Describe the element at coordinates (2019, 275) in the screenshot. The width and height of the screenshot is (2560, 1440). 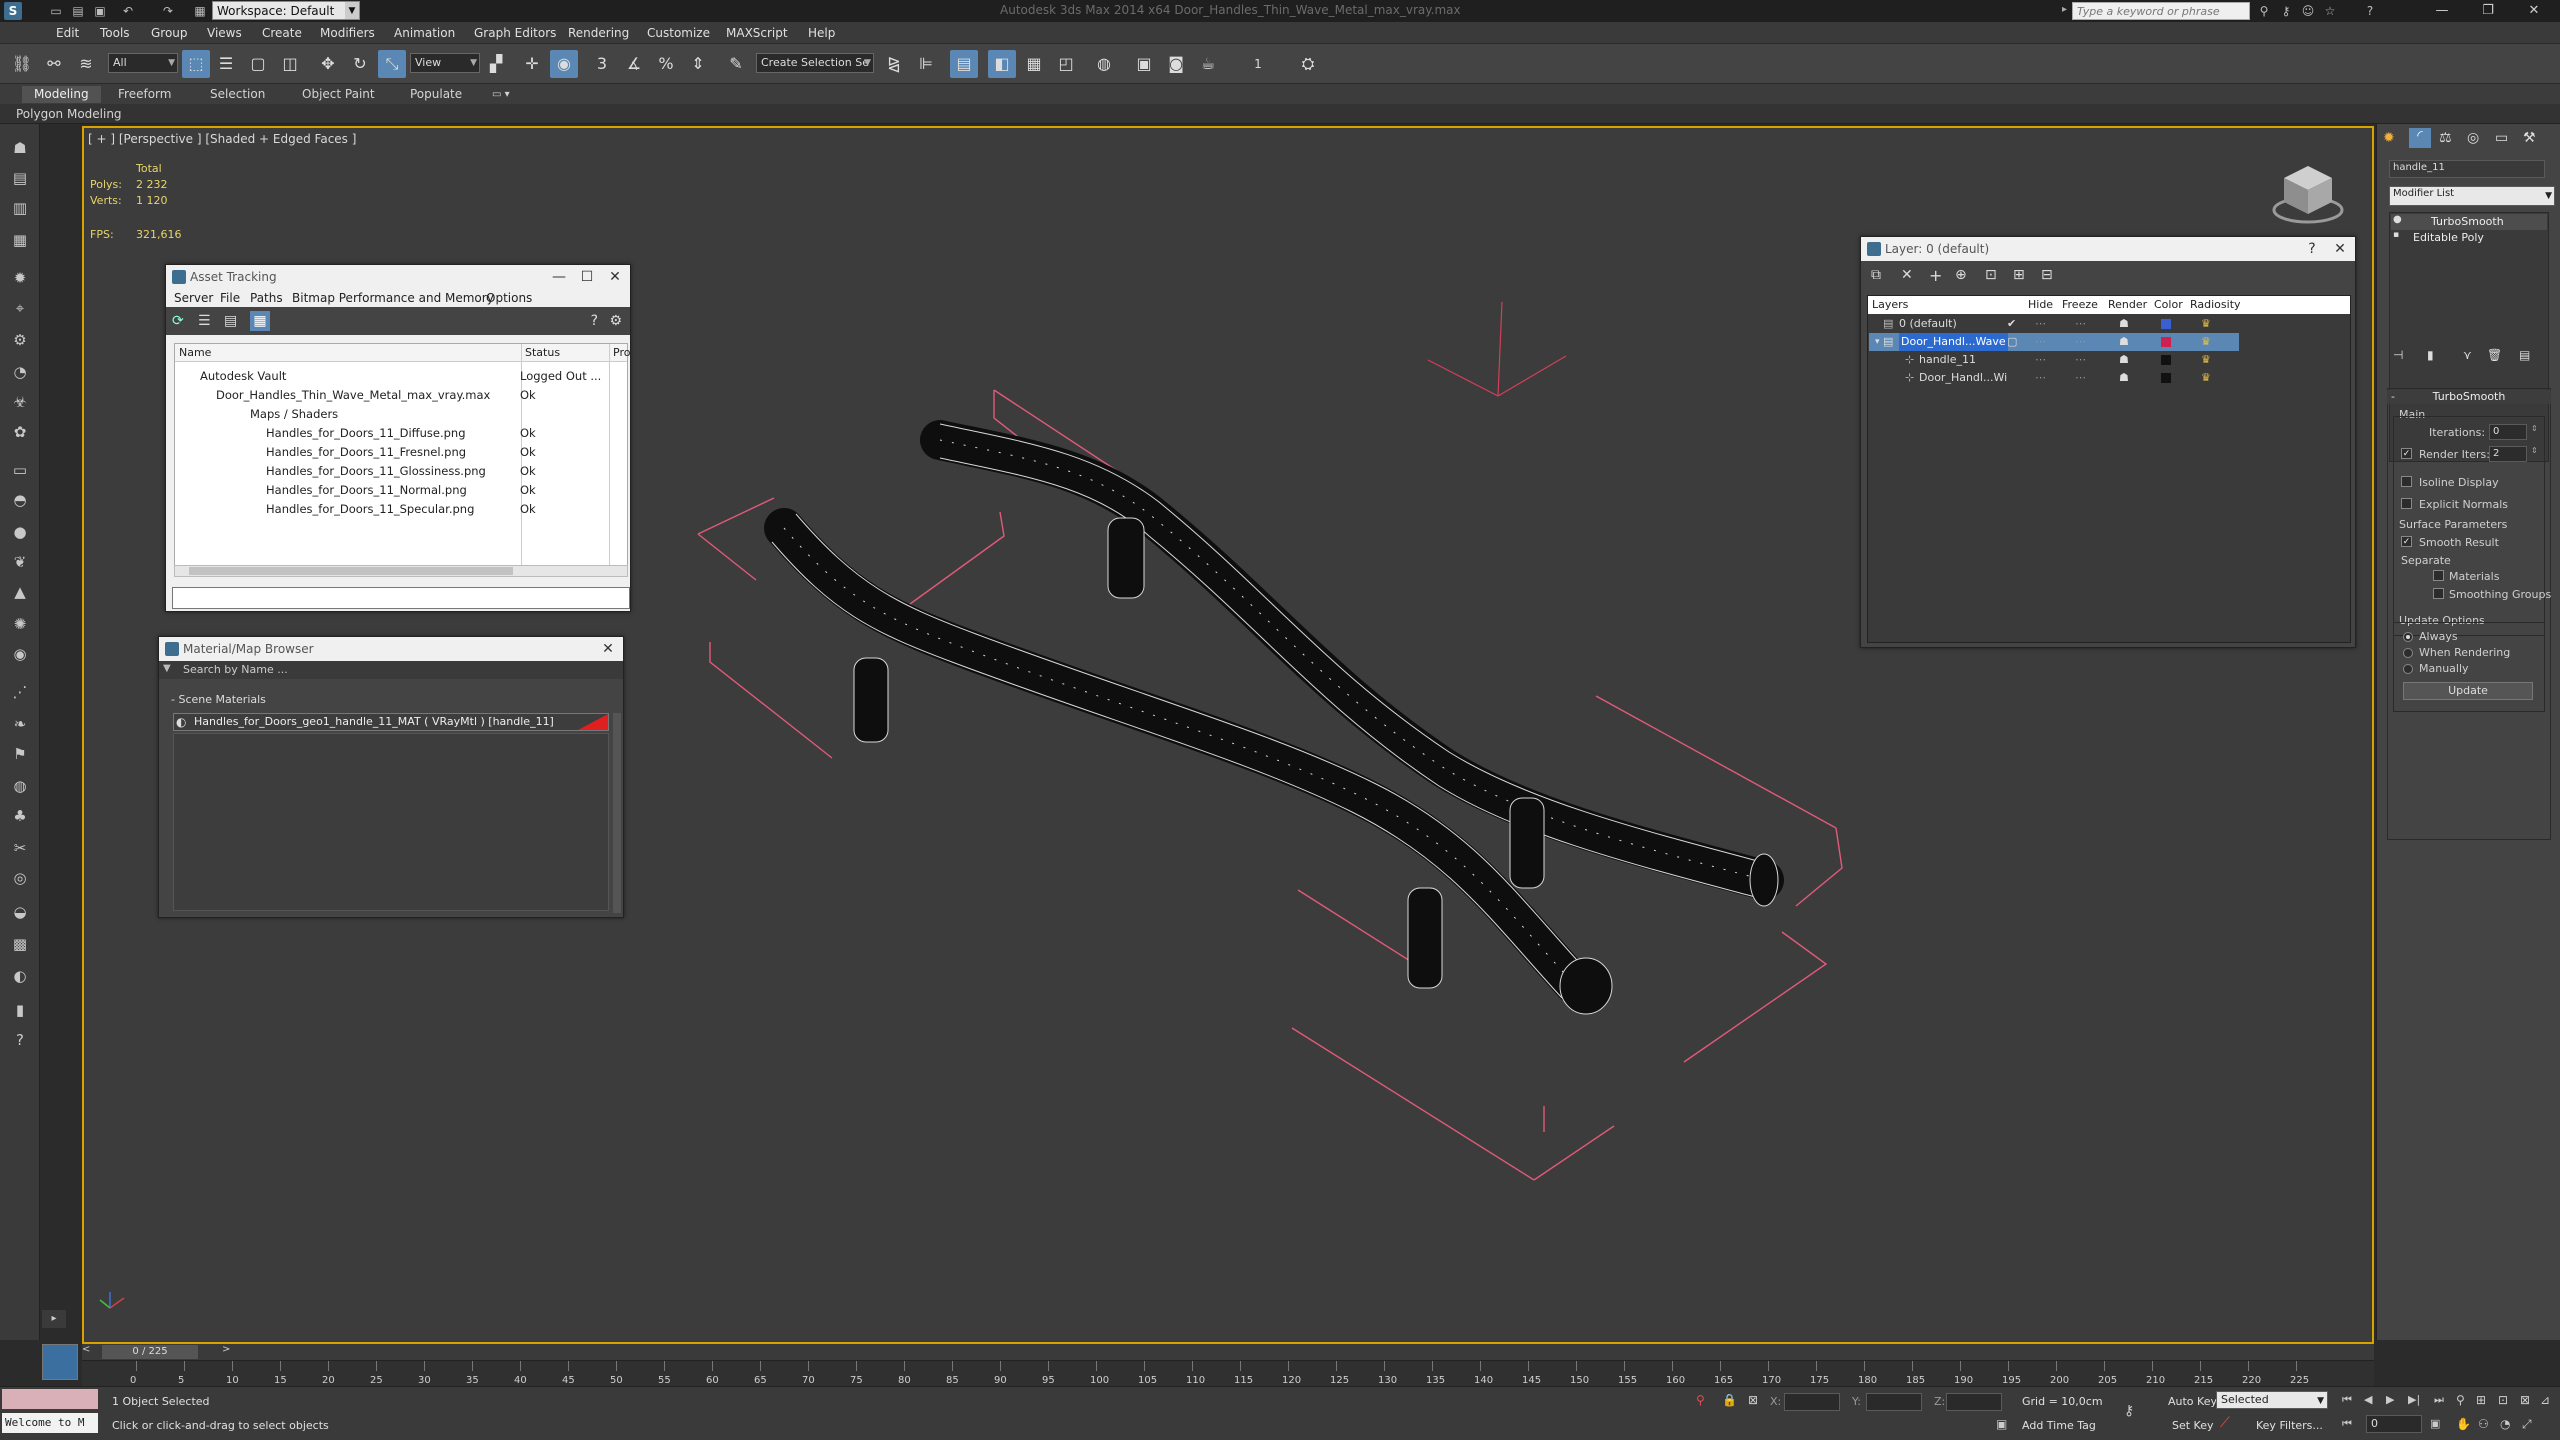
I see `highlight-icon: ⊞` at that location.